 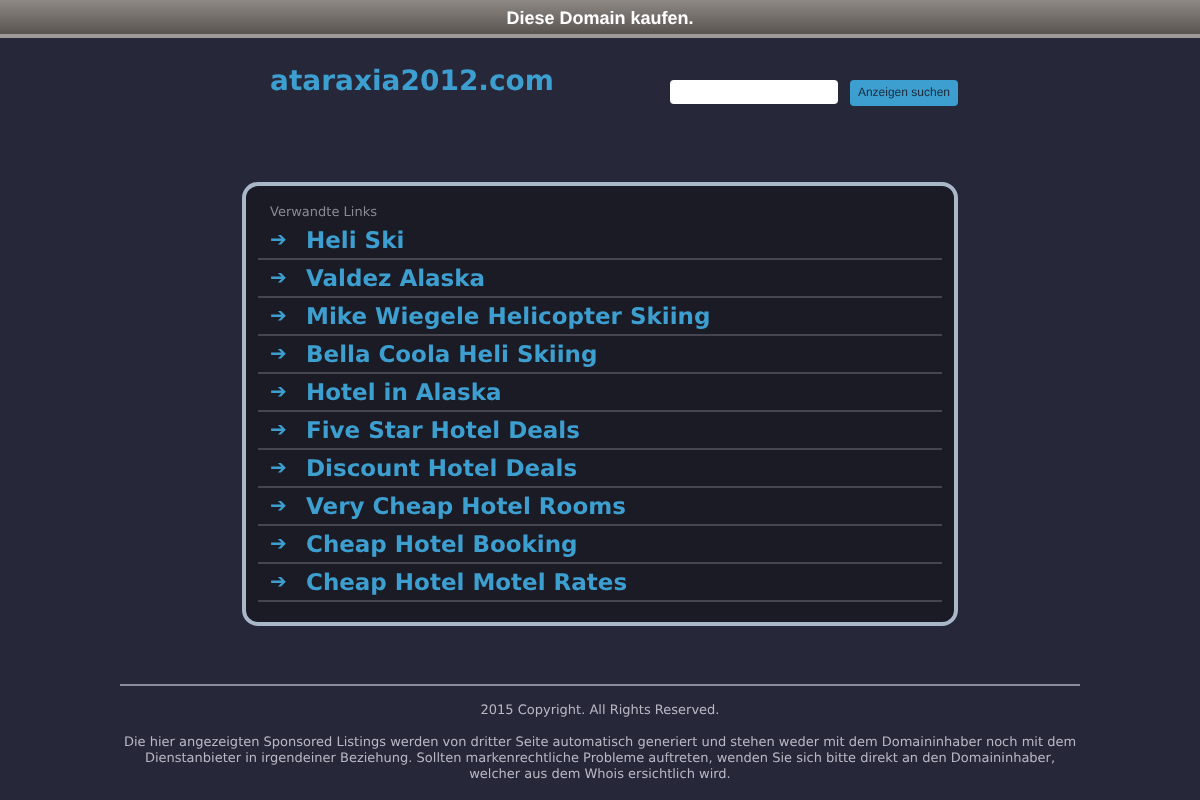 What do you see at coordinates (442, 544) in the screenshot?
I see `related-link: Cheap Hotel Booking` at bounding box center [442, 544].